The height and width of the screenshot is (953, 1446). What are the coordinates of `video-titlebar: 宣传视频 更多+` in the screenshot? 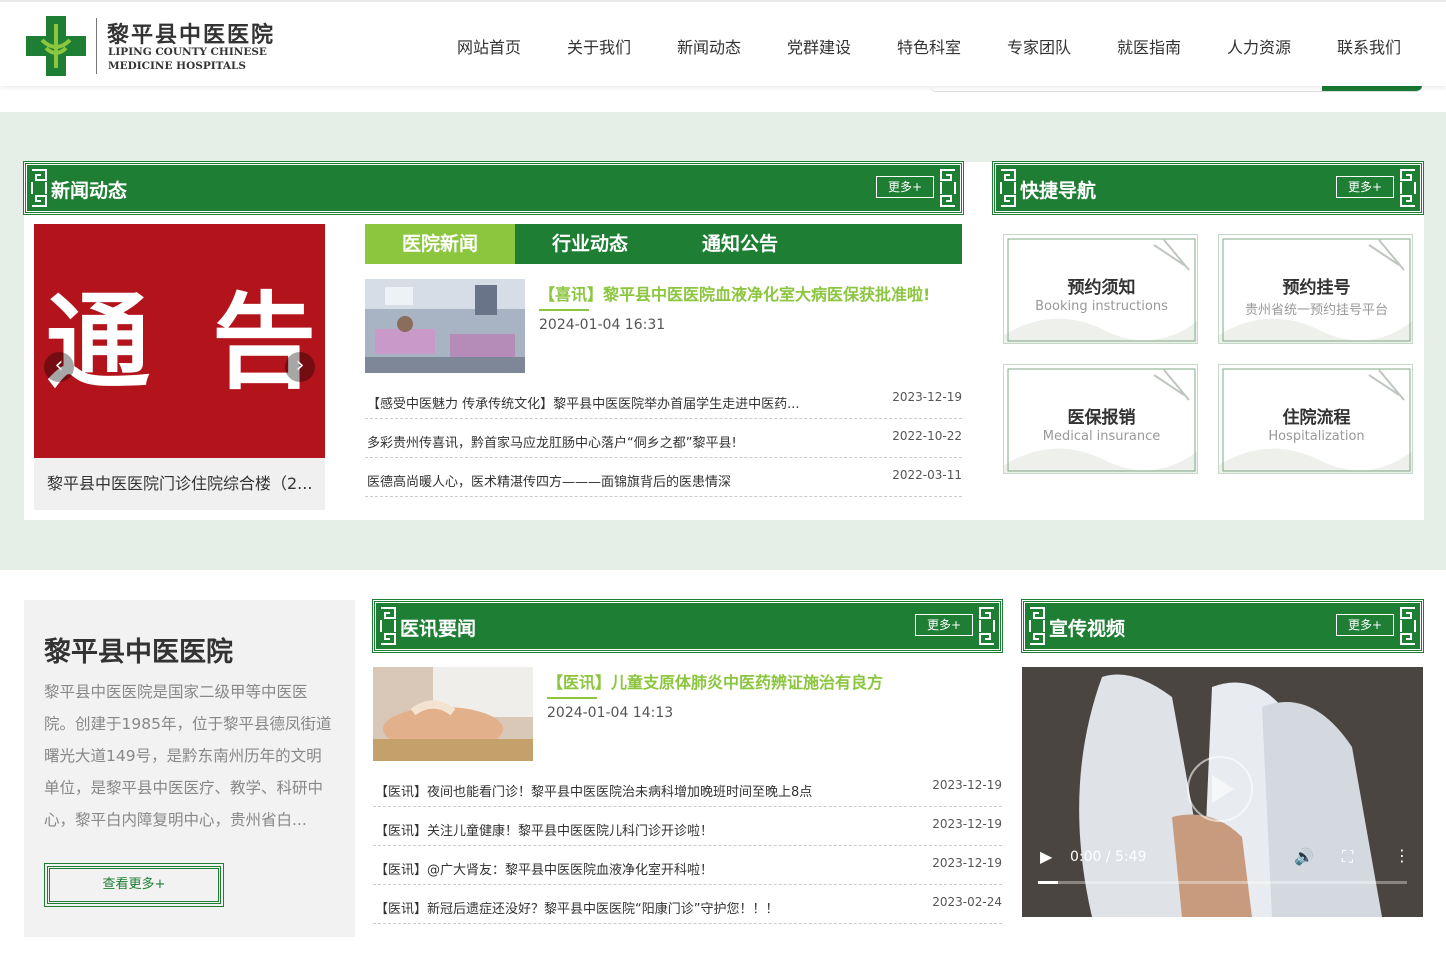 It's located at (1222, 626).